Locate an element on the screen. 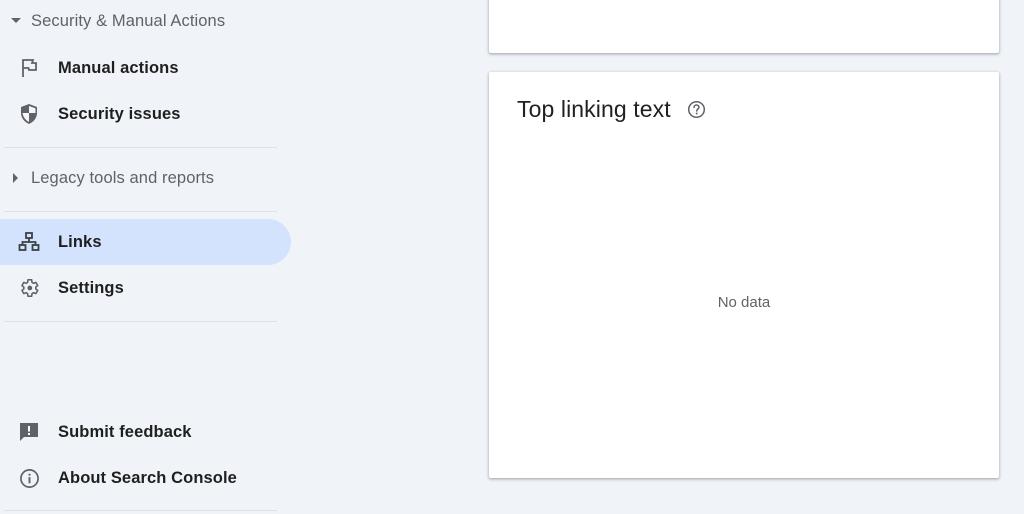 The image size is (1024, 514). caret-down-icon is located at coordinates (15, 21).